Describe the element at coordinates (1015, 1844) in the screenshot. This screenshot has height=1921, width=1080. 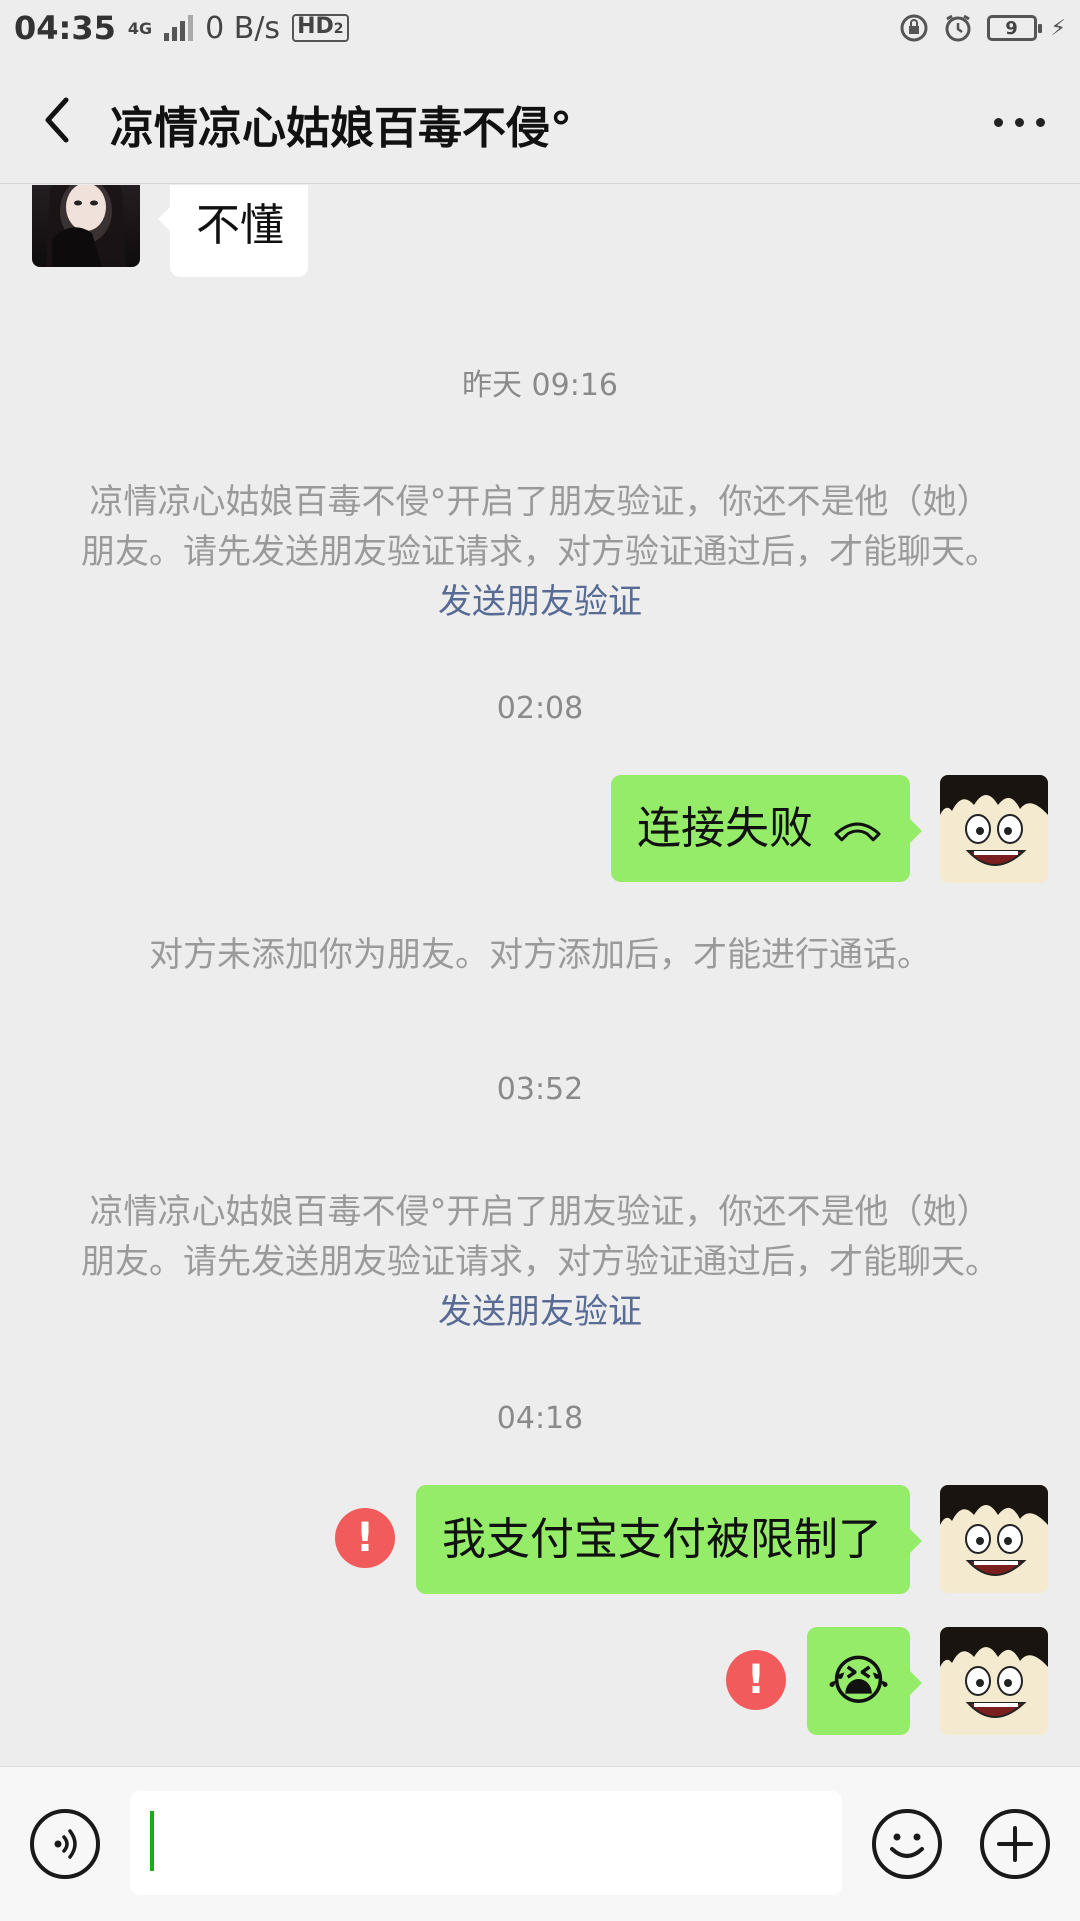
I see `plus-icon` at that location.